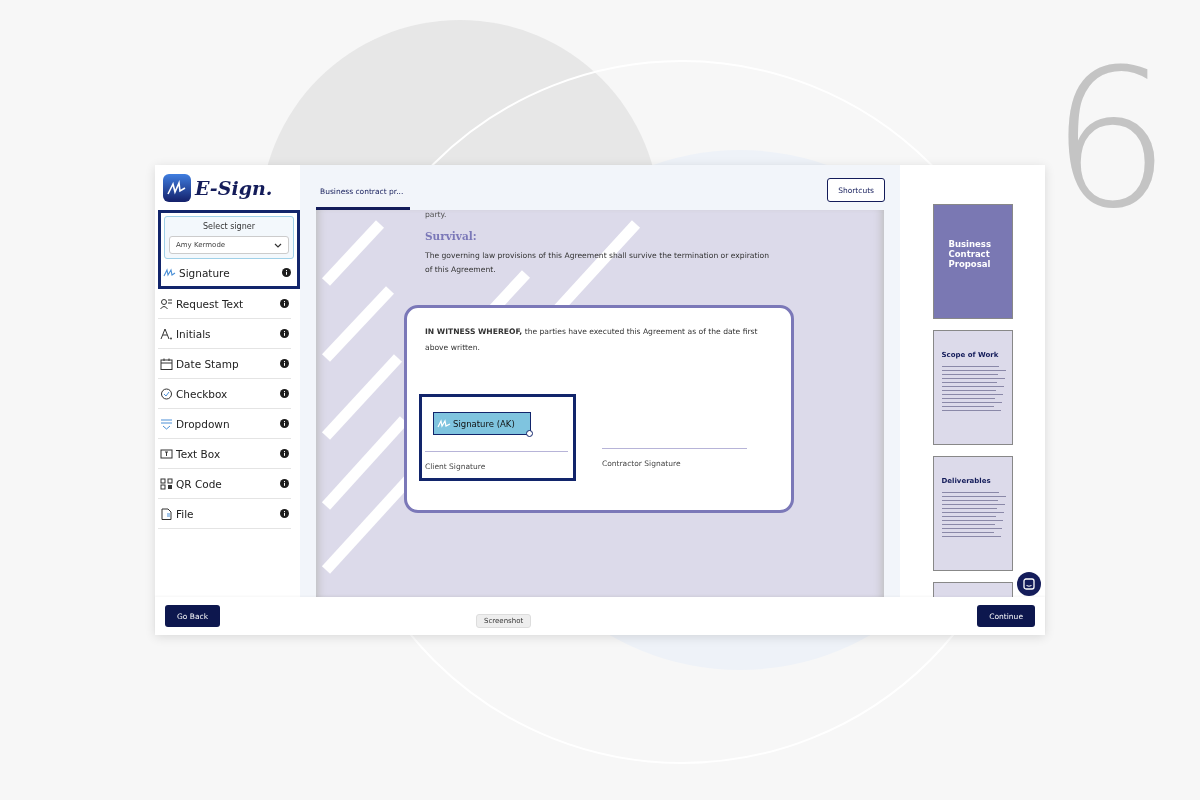  What do you see at coordinates (224, 424) in the screenshot?
I see `field-item: Dropdown` at bounding box center [224, 424].